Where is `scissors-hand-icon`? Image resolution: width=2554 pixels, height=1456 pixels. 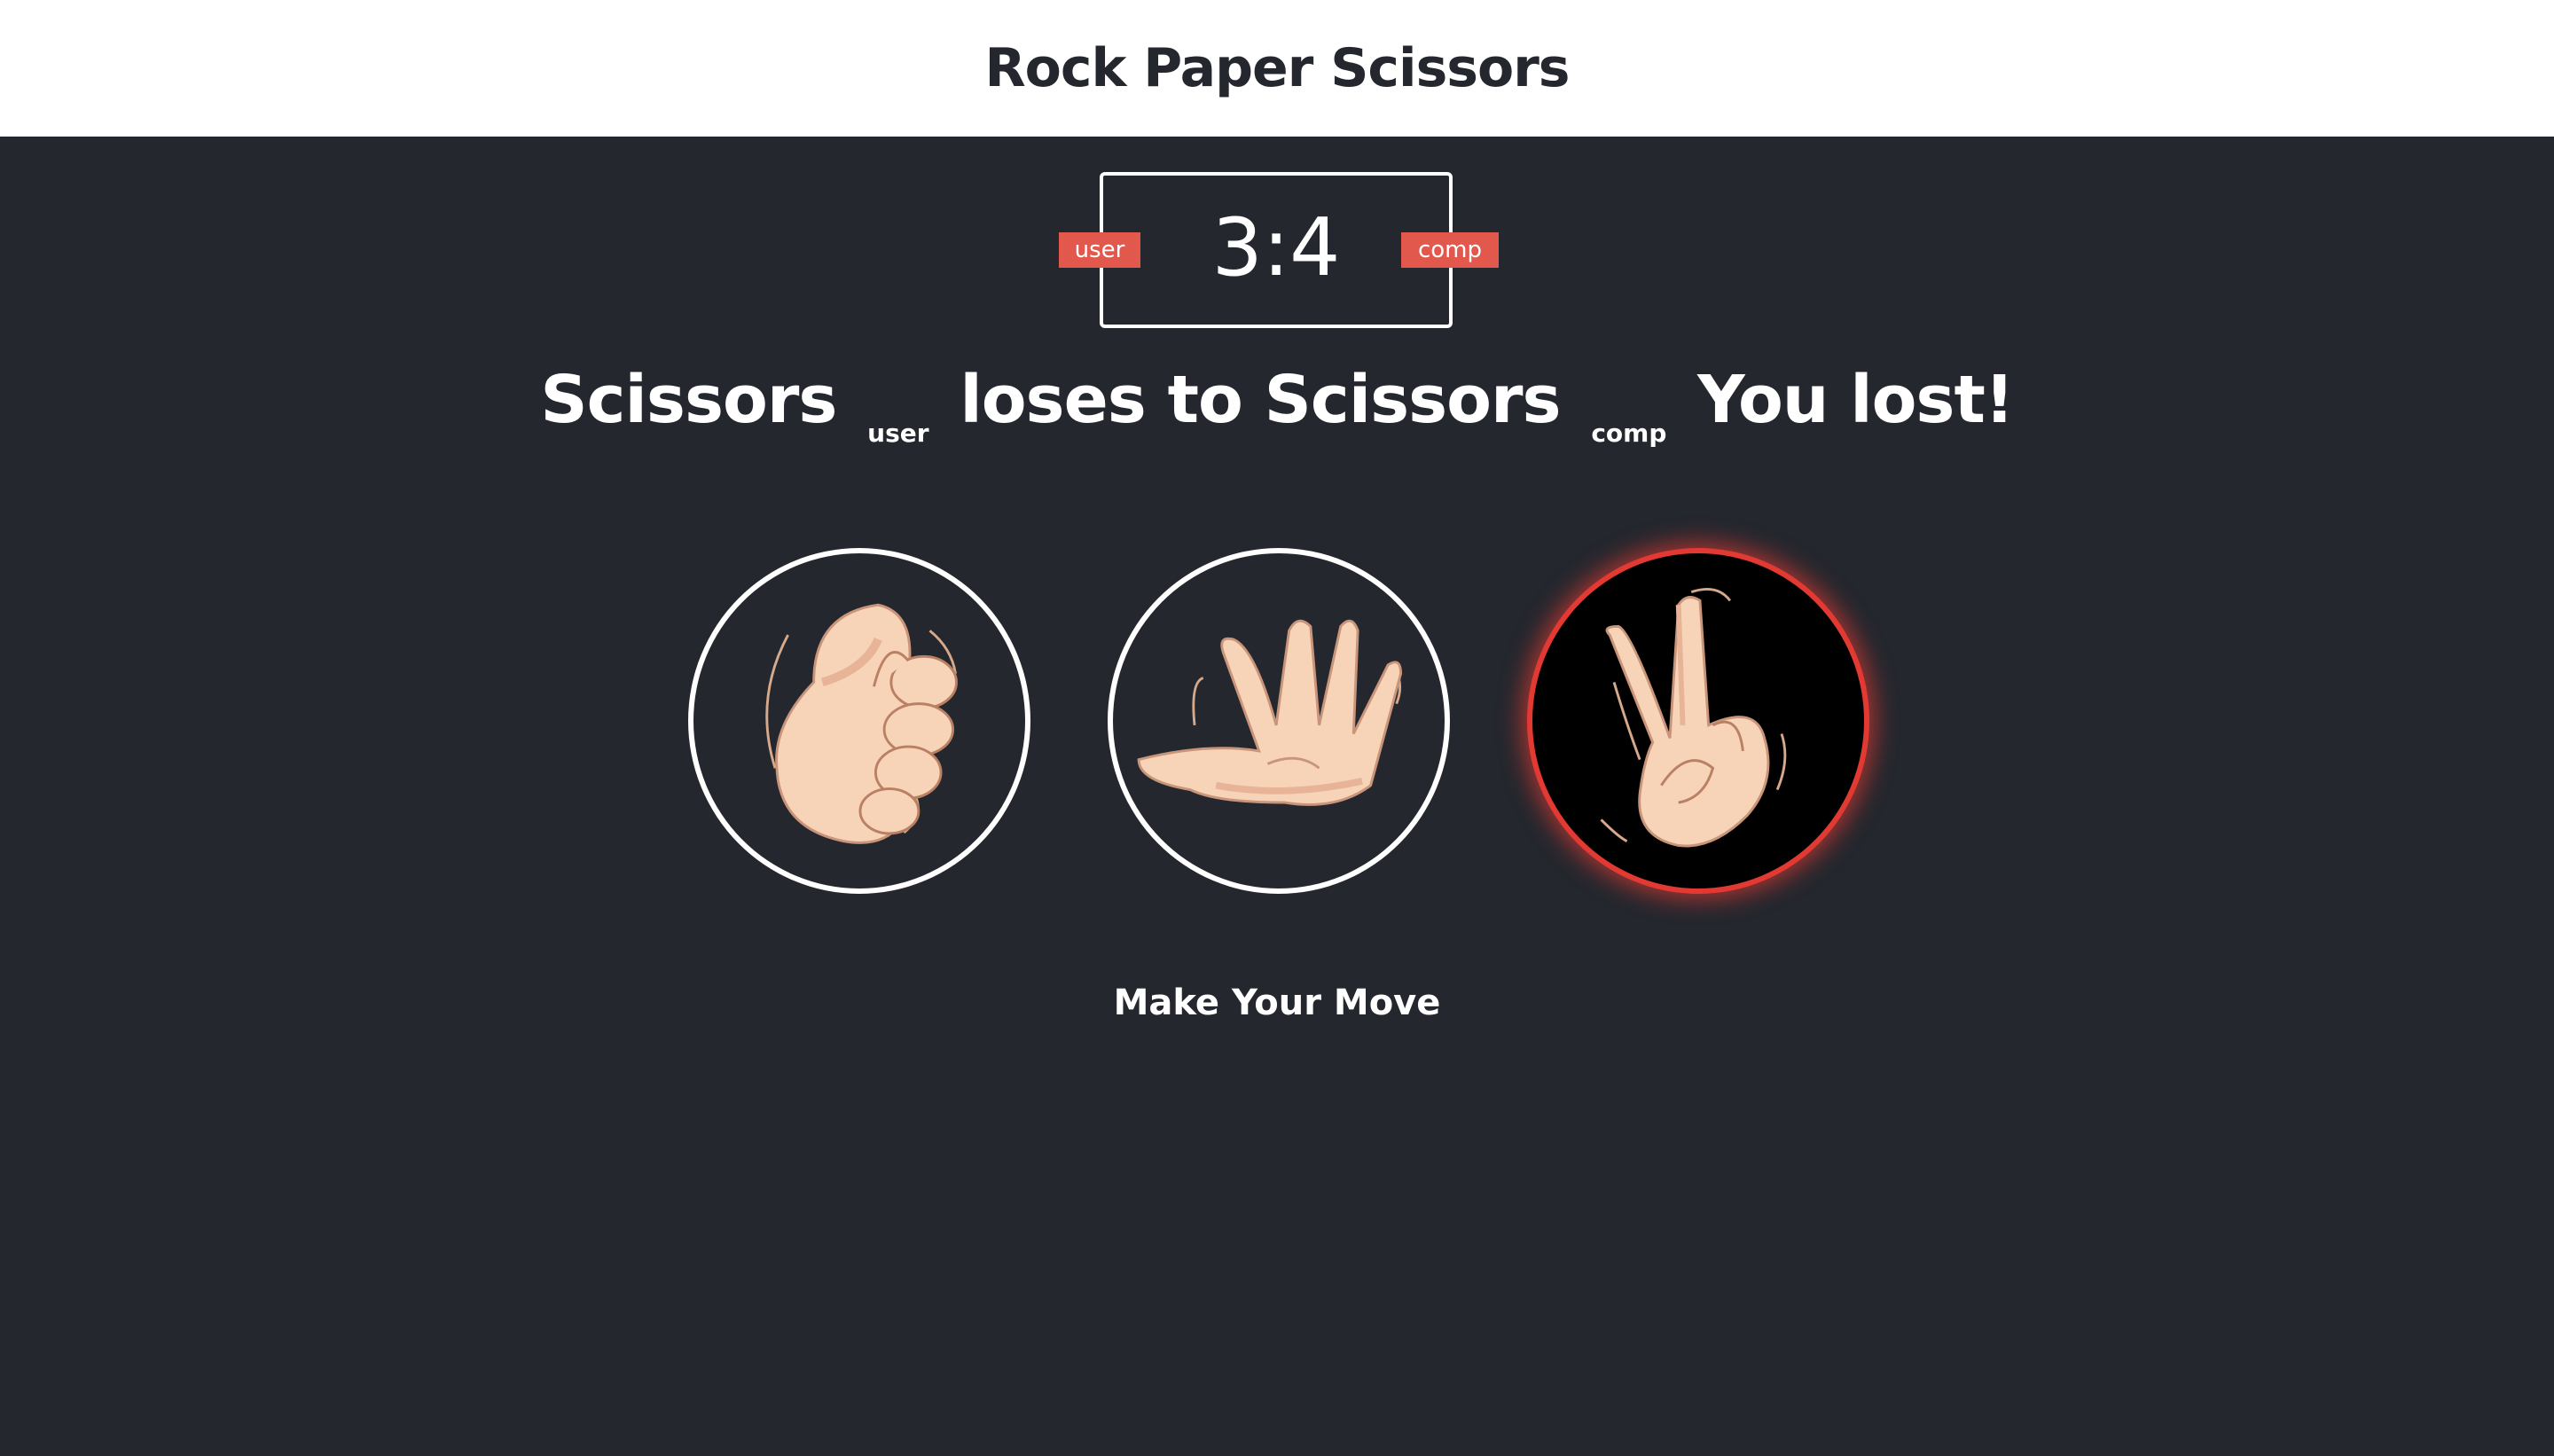
scissors-hand-icon is located at coordinates (1693, 718).